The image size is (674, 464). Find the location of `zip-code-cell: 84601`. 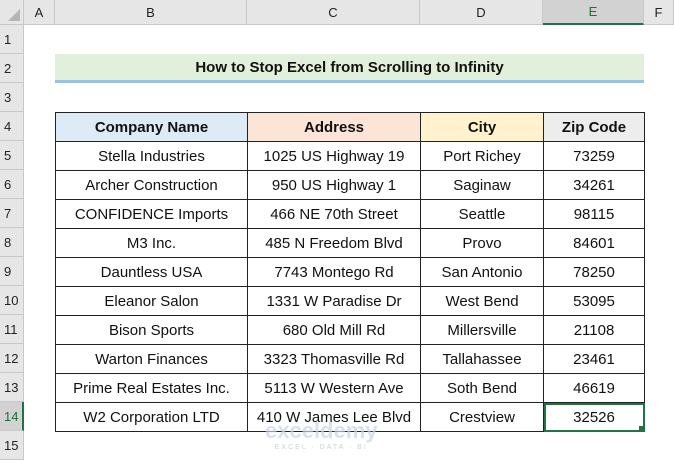

zip-code-cell: 84601 is located at coordinates (594, 243).